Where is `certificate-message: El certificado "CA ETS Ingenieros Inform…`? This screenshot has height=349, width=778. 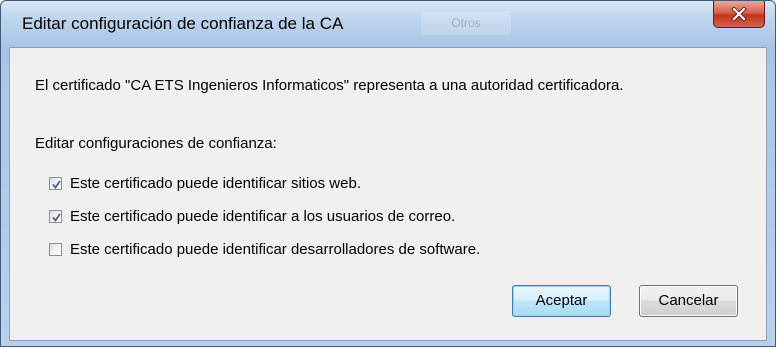
certificate-message: El certificado "CA ETS Ingenieros Inform… is located at coordinates (329, 85).